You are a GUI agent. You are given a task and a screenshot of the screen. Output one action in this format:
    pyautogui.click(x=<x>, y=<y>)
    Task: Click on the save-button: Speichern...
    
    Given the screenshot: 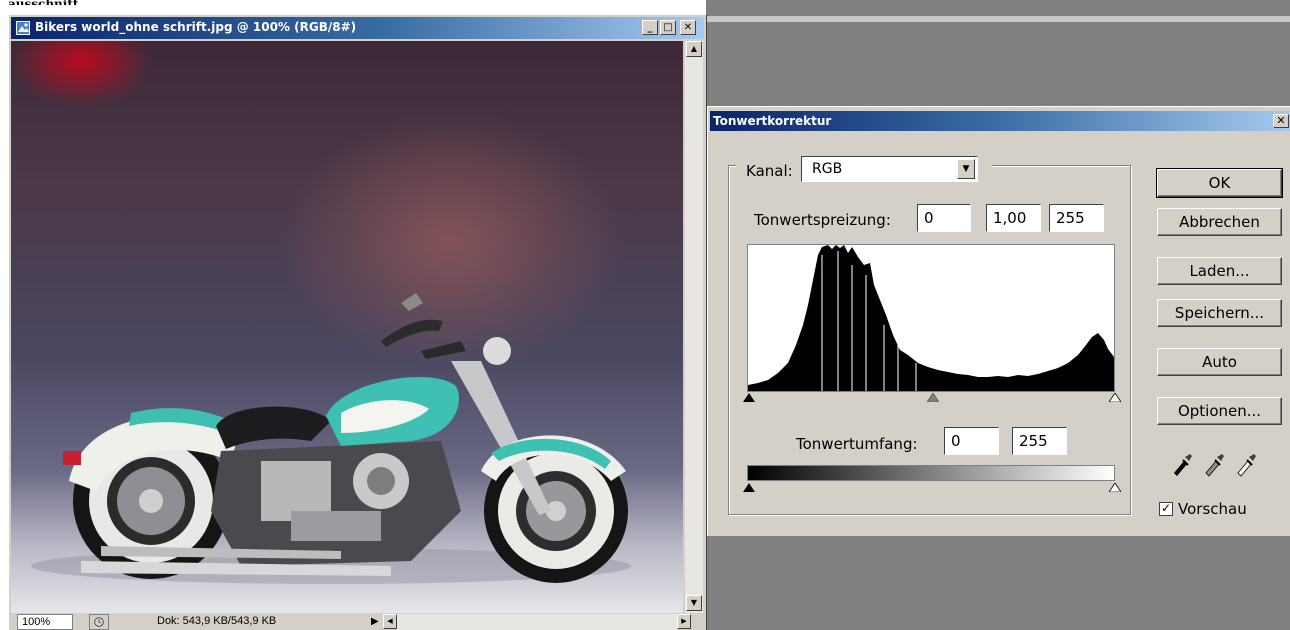 What is the action you would take?
    pyautogui.click(x=1219, y=313)
    